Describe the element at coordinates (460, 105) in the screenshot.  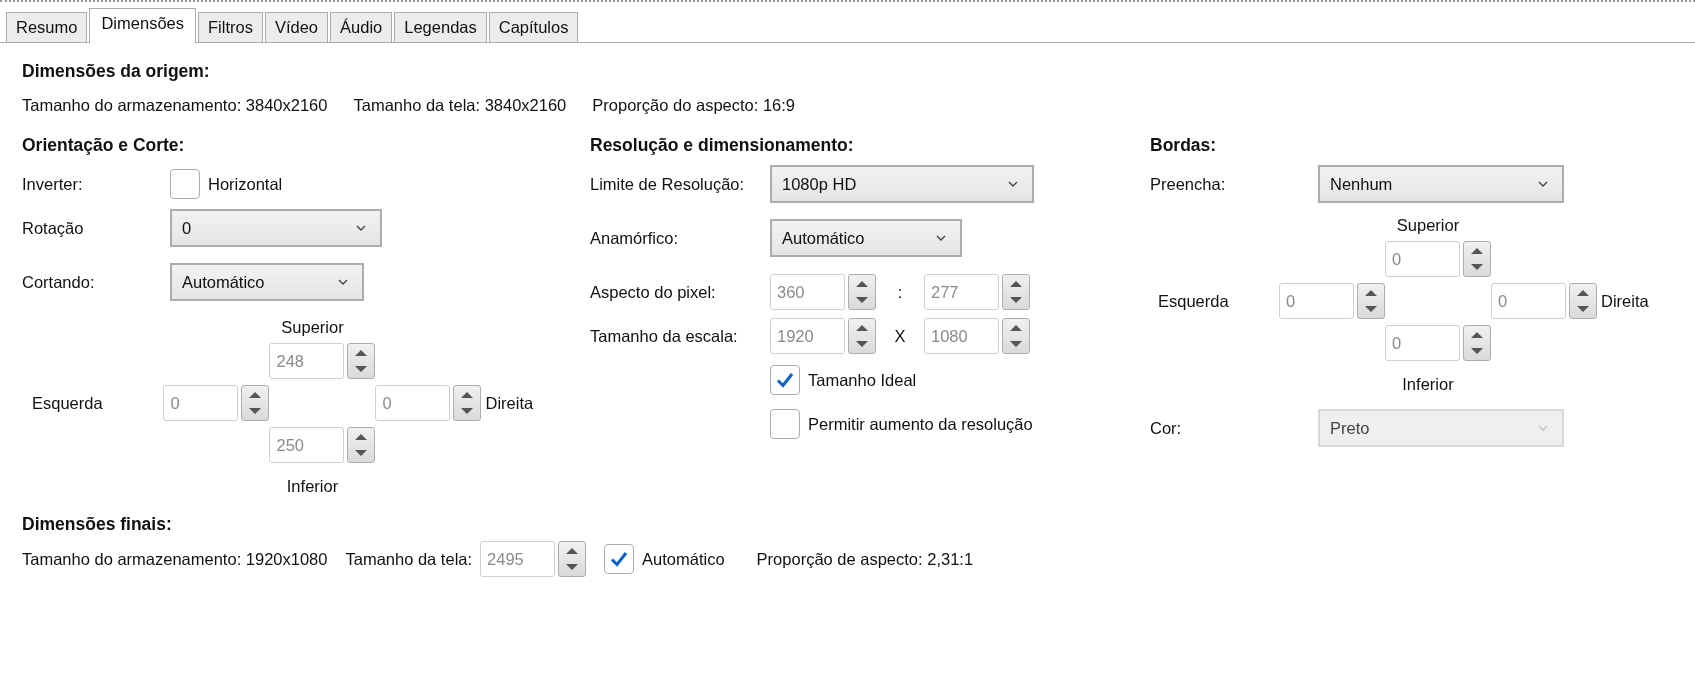
I see `info-text: Tamanho da tela: 3840x2160` at that location.